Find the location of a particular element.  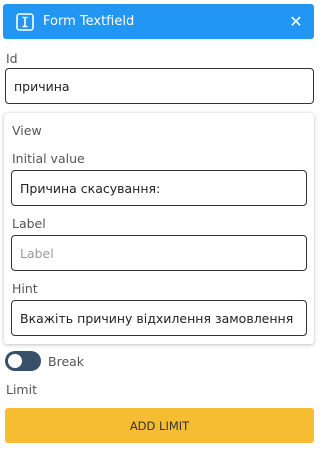

text-cursor-icon is located at coordinates (25, 22).